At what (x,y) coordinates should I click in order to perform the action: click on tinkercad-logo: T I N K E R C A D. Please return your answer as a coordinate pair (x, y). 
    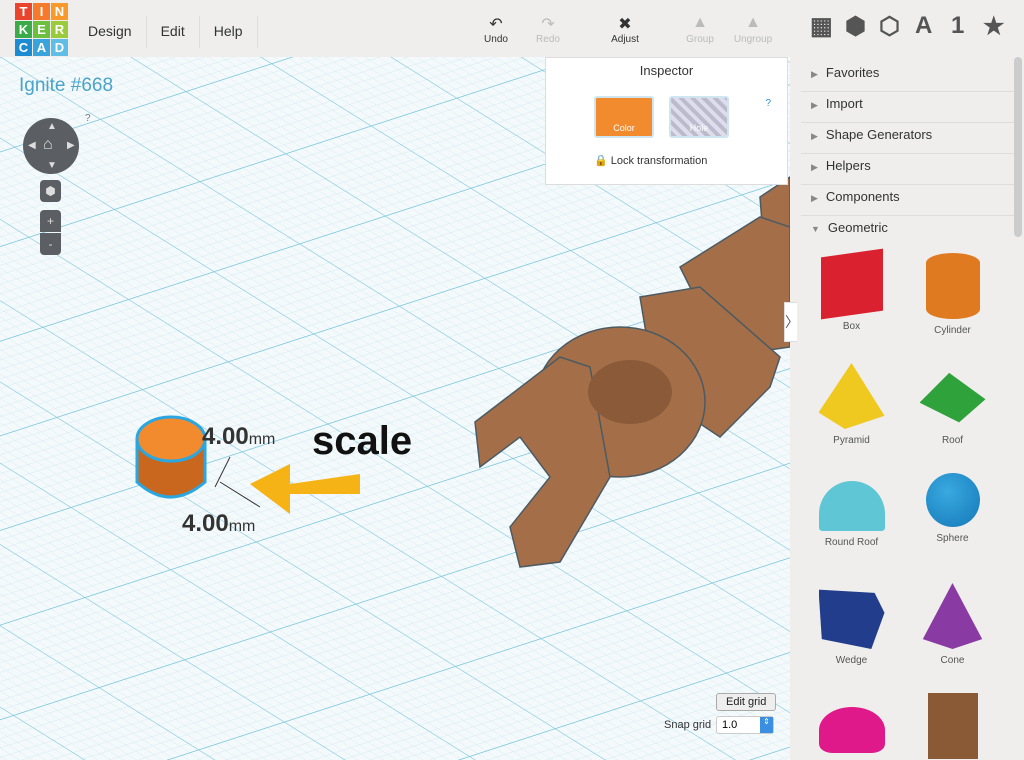
    Looking at the image, I should click on (41, 29).